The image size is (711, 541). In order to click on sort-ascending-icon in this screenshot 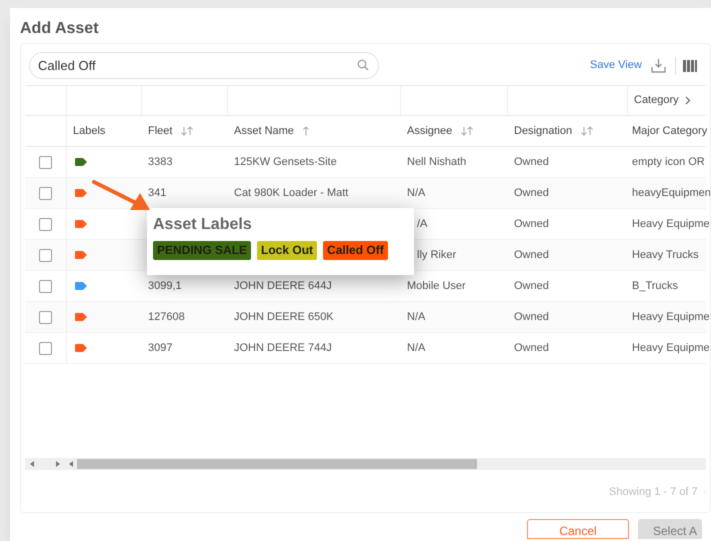, I will do `click(306, 131)`.